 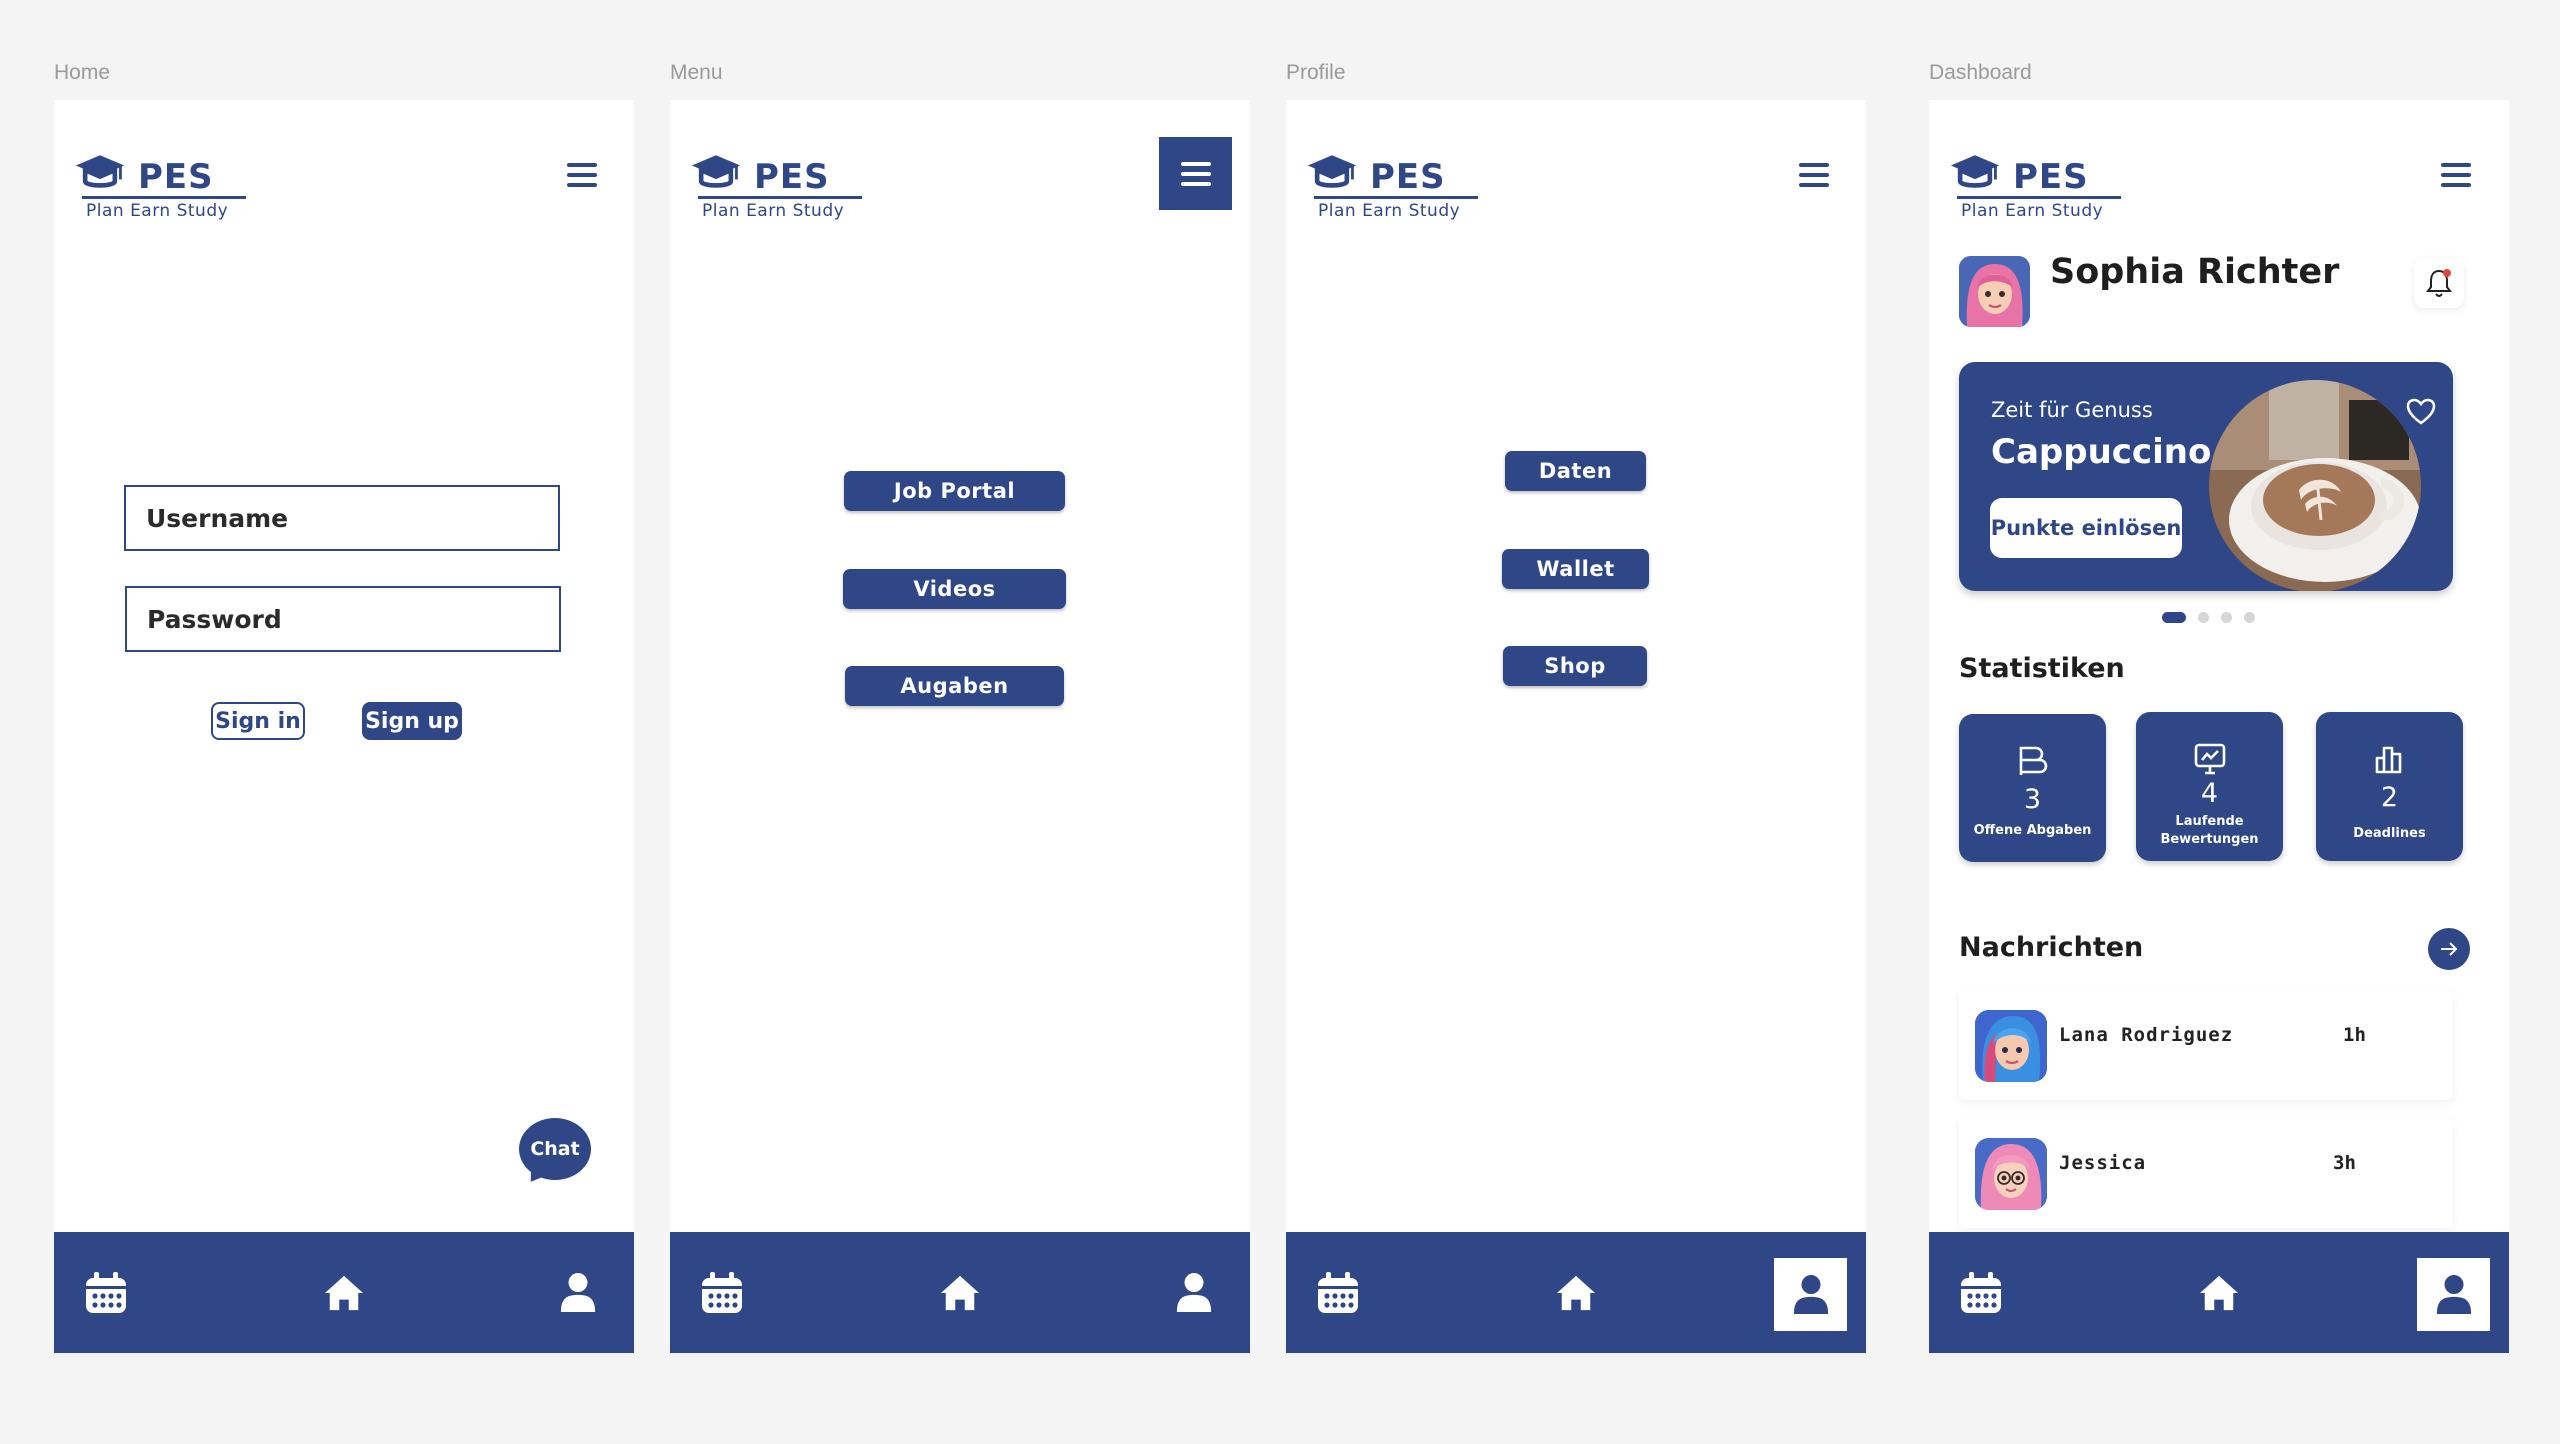 I want to click on bar-chart-icon, so click(x=2388, y=760).